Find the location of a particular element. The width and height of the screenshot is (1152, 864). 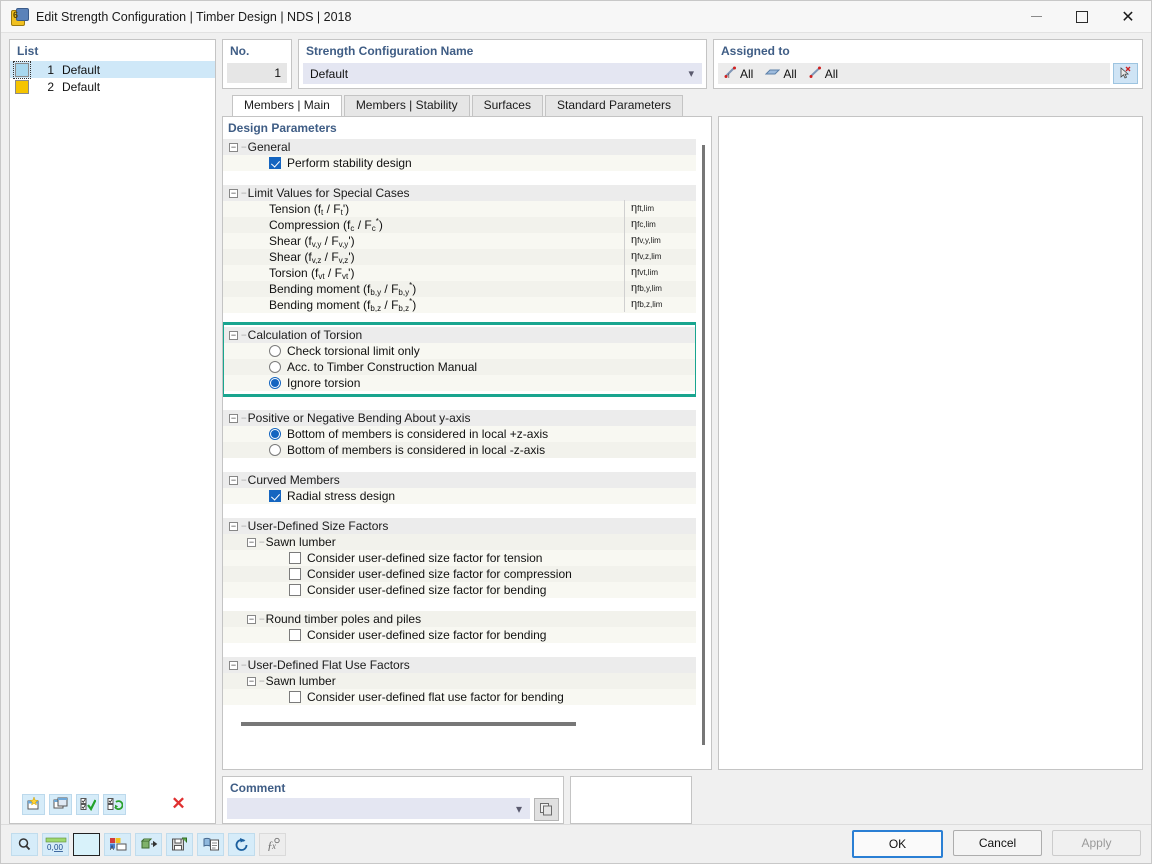

color-swatch-button is located at coordinates (86, 844).